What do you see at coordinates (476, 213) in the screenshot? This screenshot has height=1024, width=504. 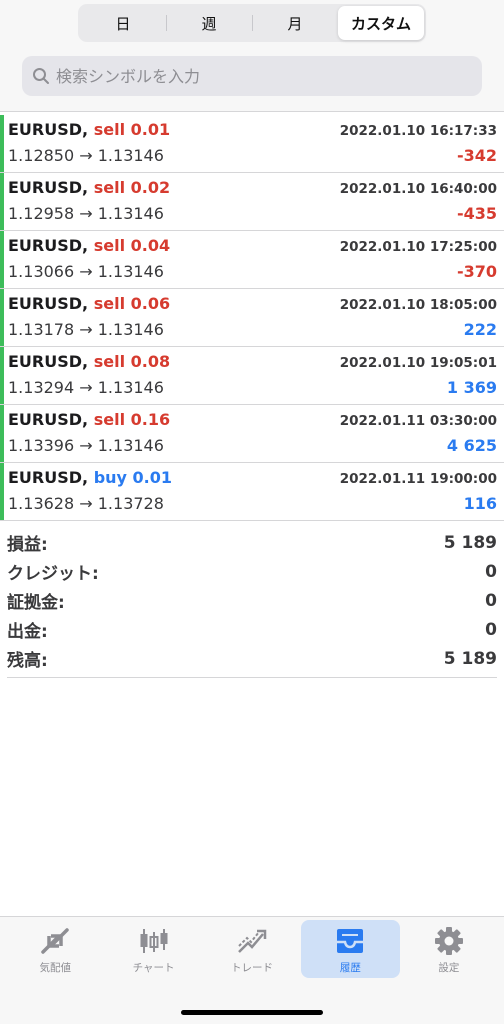 I see `deal-profit: -435` at bounding box center [476, 213].